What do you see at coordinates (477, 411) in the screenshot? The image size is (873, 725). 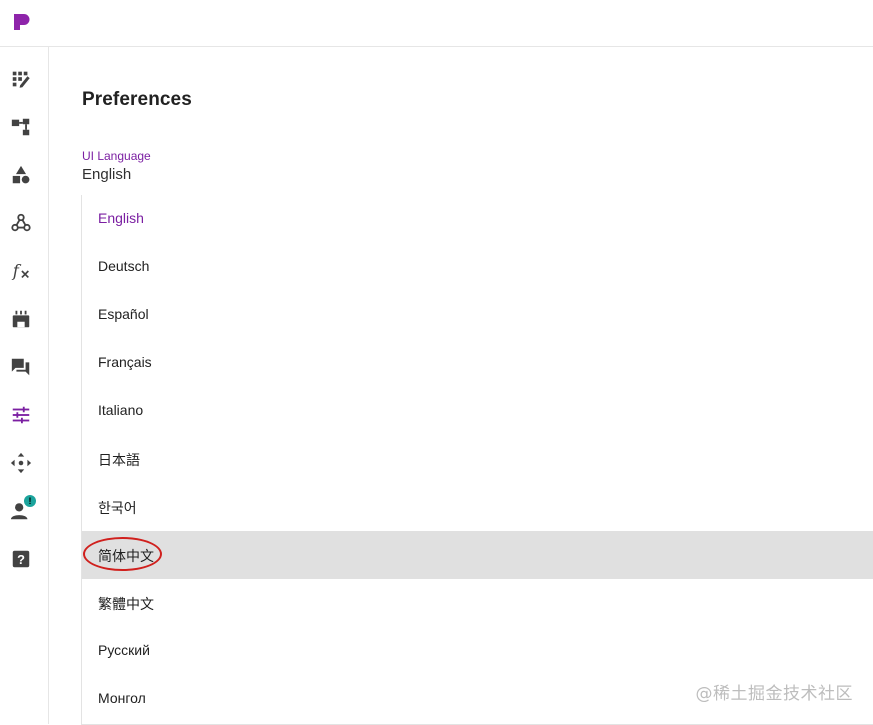 I see `language-option-italiano: Italiano` at bounding box center [477, 411].